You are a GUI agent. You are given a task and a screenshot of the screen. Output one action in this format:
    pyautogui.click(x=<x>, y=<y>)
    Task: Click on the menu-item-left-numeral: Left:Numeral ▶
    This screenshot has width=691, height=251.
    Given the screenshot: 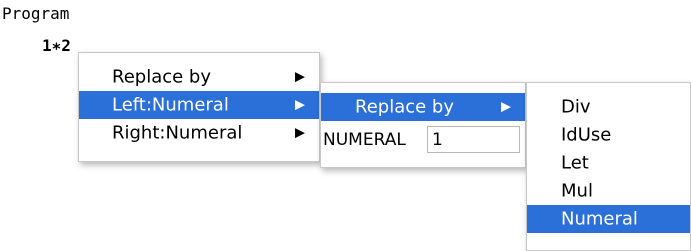 What is the action you would take?
    pyautogui.click(x=199, y=105)
    